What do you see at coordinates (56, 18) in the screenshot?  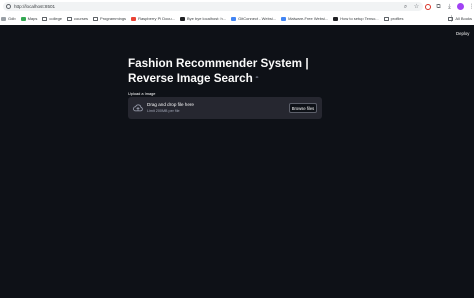 I see `bookmark-label: college` at bounding box center [56, 18].